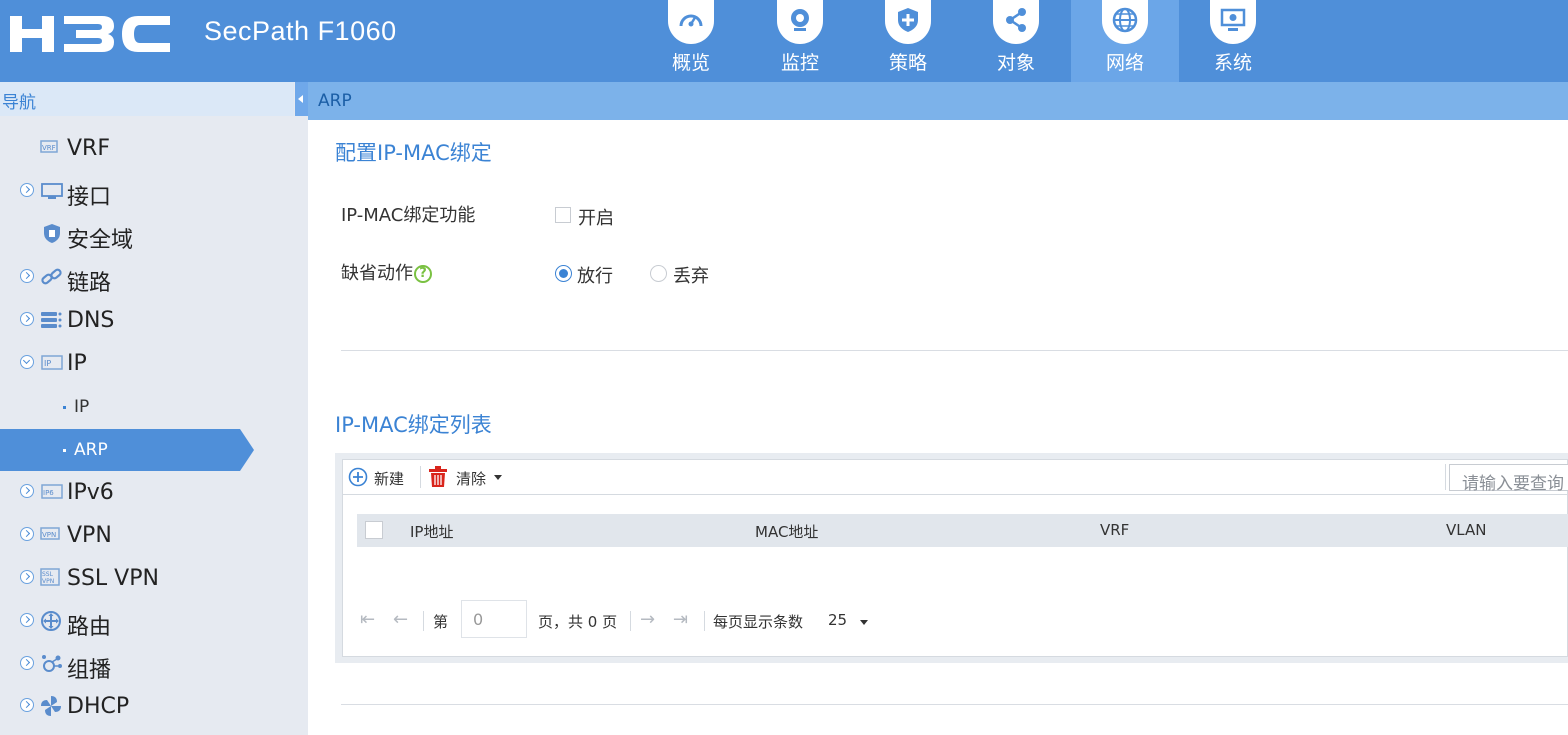 The image size is (1568, 735). What do you see at coordinates (154, 407) in the screenshot?
I see `sidebar-subitem-ip: IP` at bounding box center [154, 407].